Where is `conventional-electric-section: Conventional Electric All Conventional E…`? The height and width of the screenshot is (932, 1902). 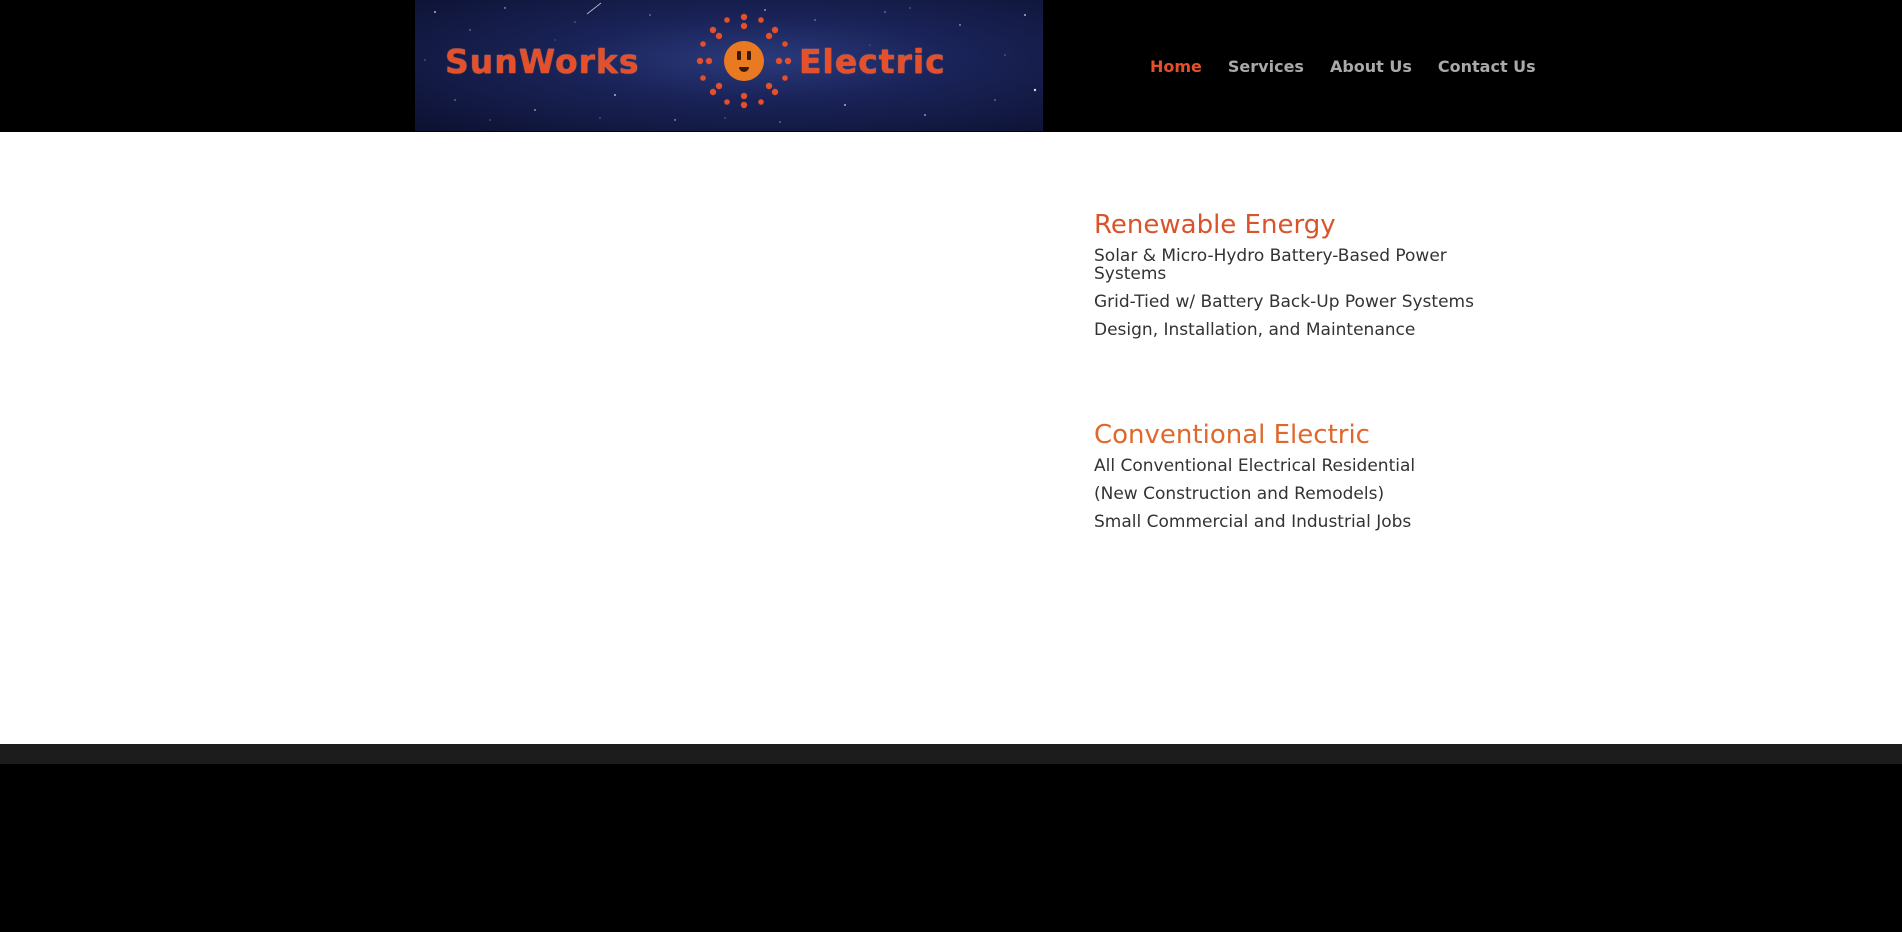
conventional-electric-section: Conventional Electric All Conventional E… is located at coordinates (1294, 480).